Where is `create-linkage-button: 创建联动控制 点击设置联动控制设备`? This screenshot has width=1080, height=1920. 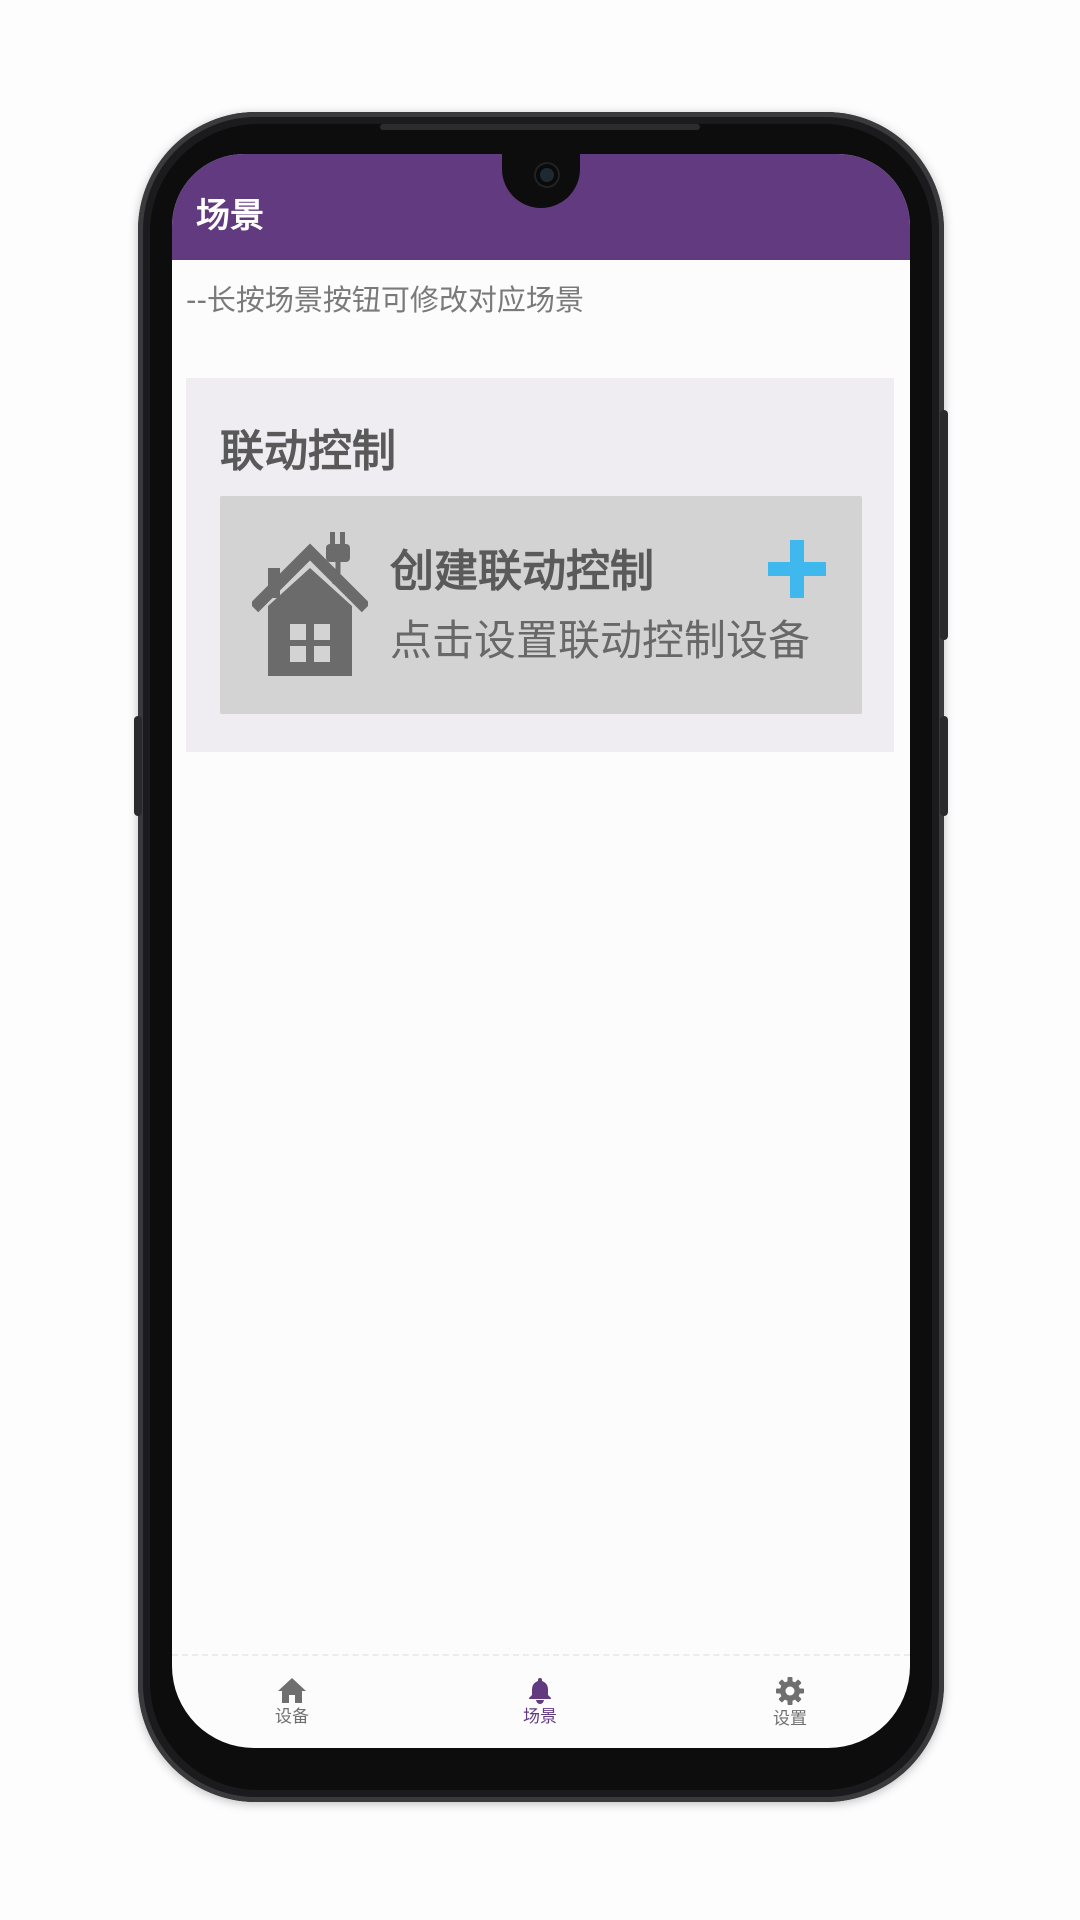
create-linkage-button: 创建联动控制 点击设置联动控制设备 is located at coordinates (541, 605).